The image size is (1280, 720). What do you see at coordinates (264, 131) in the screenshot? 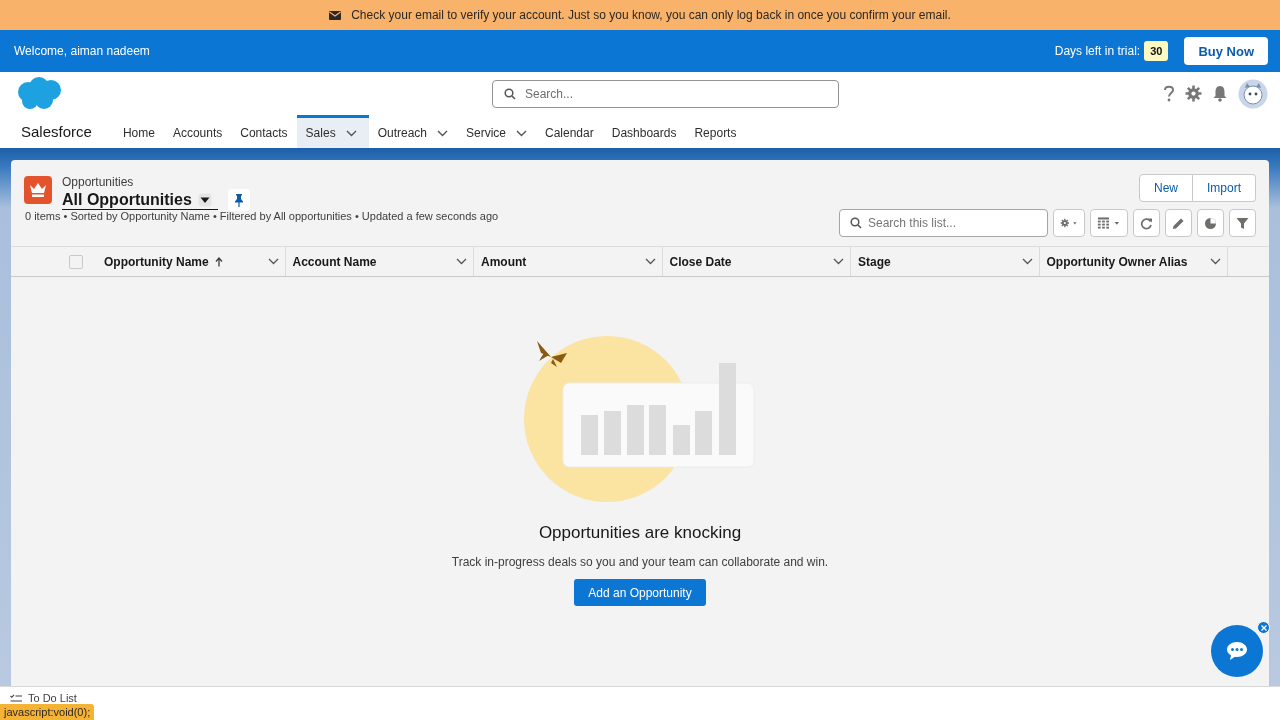
I see `nav-tab: Contacts` at bounding box center [264, 131].